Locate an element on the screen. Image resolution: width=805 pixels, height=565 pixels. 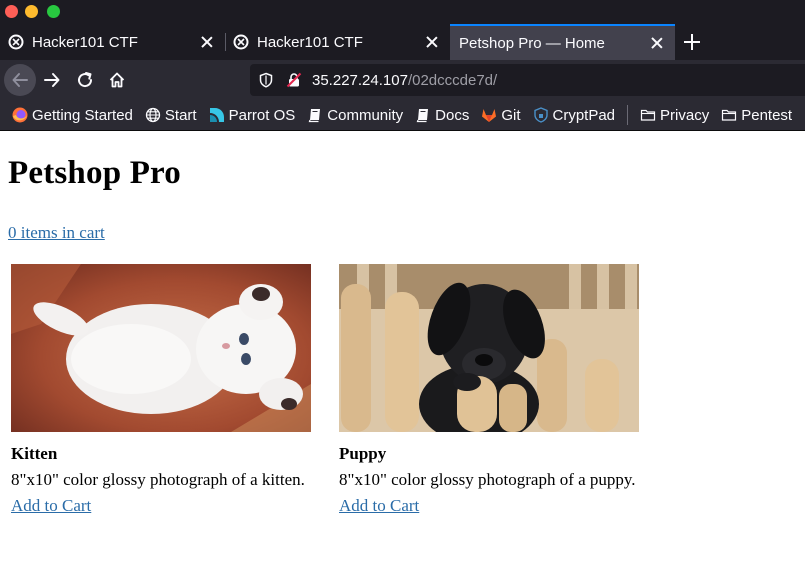
bookmark-folder-privacy: Privacy is located at coordinates (674, 115).